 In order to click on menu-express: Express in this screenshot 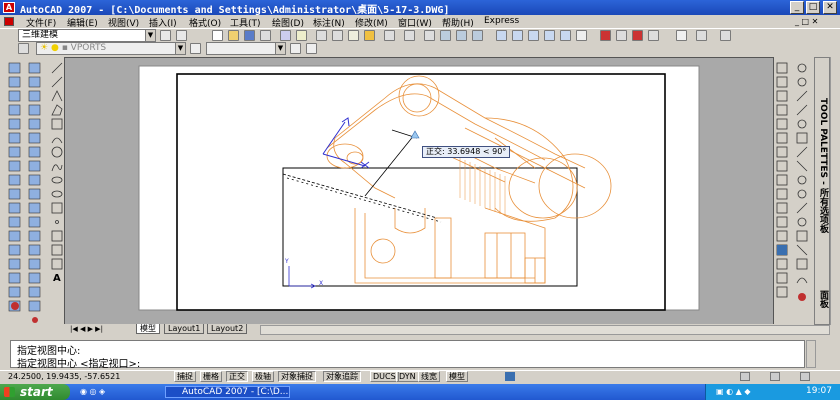, I will do `click(501, 21)`.